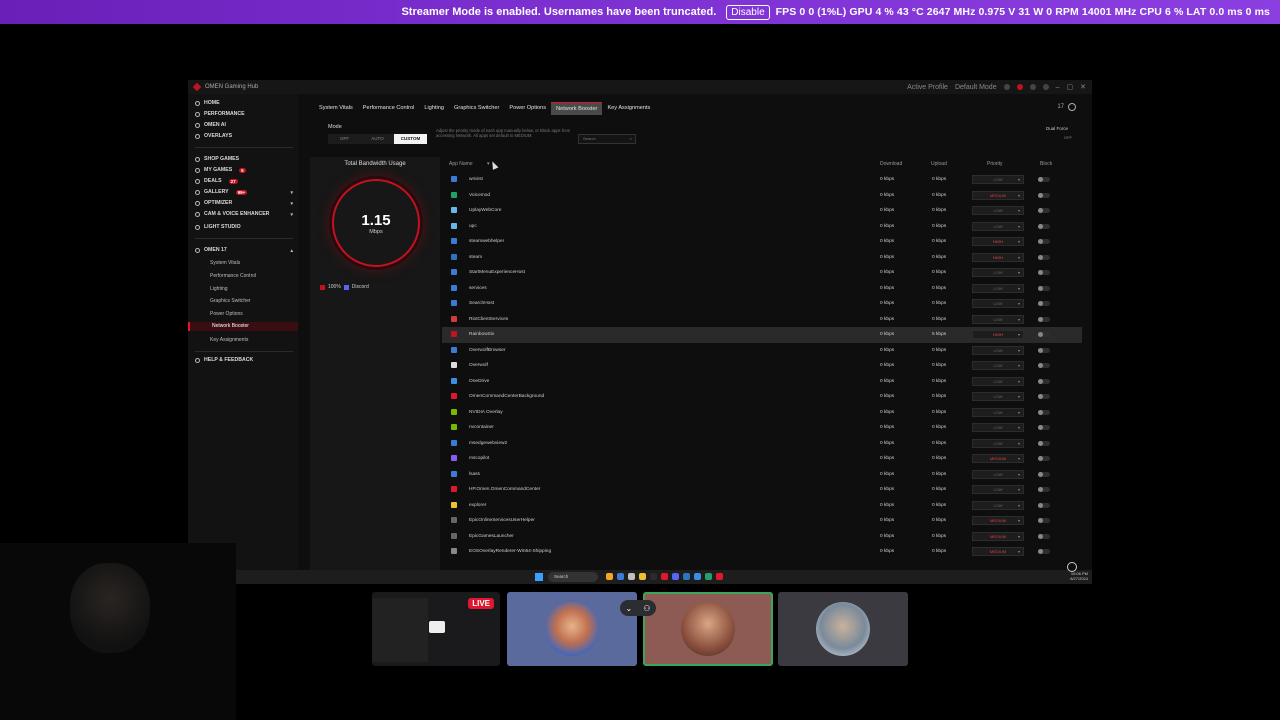  What do you see at coordinates (748, 12) in the screenshot?
I see `disable-streamer-mode-button: Disable` at bounding box center [748, 12].